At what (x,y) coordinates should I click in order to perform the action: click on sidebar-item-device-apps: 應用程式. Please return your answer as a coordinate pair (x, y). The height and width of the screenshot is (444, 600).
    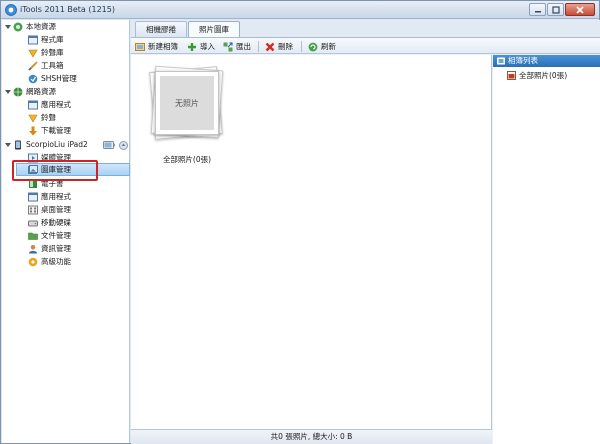
    Looking at the image, I should click on (49, 196).